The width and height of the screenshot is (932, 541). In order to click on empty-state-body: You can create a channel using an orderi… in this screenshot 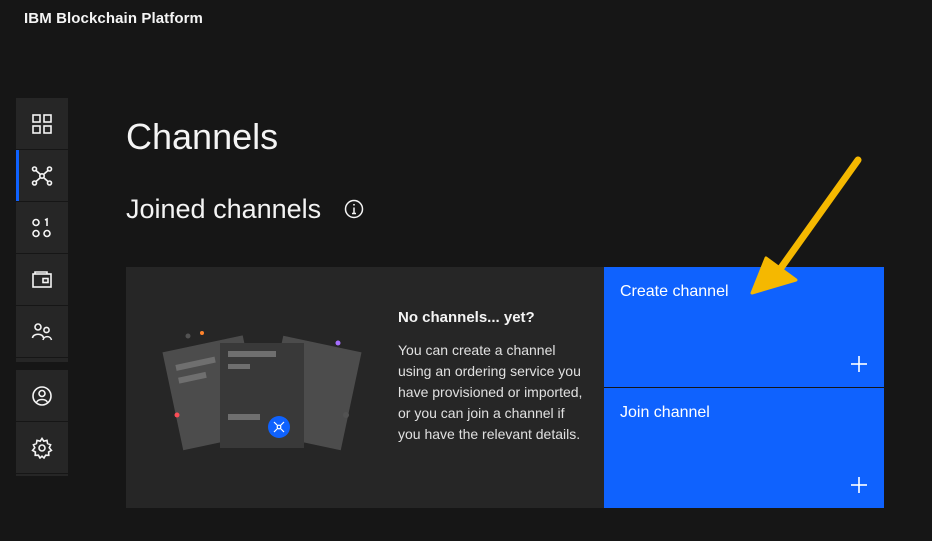, I will do `click(490, 392)`.